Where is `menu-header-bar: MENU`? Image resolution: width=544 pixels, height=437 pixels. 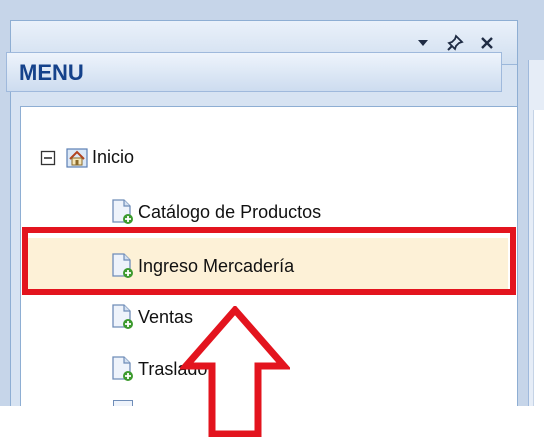
menu-header-bar: MENU is located at coordinates (254, 72).